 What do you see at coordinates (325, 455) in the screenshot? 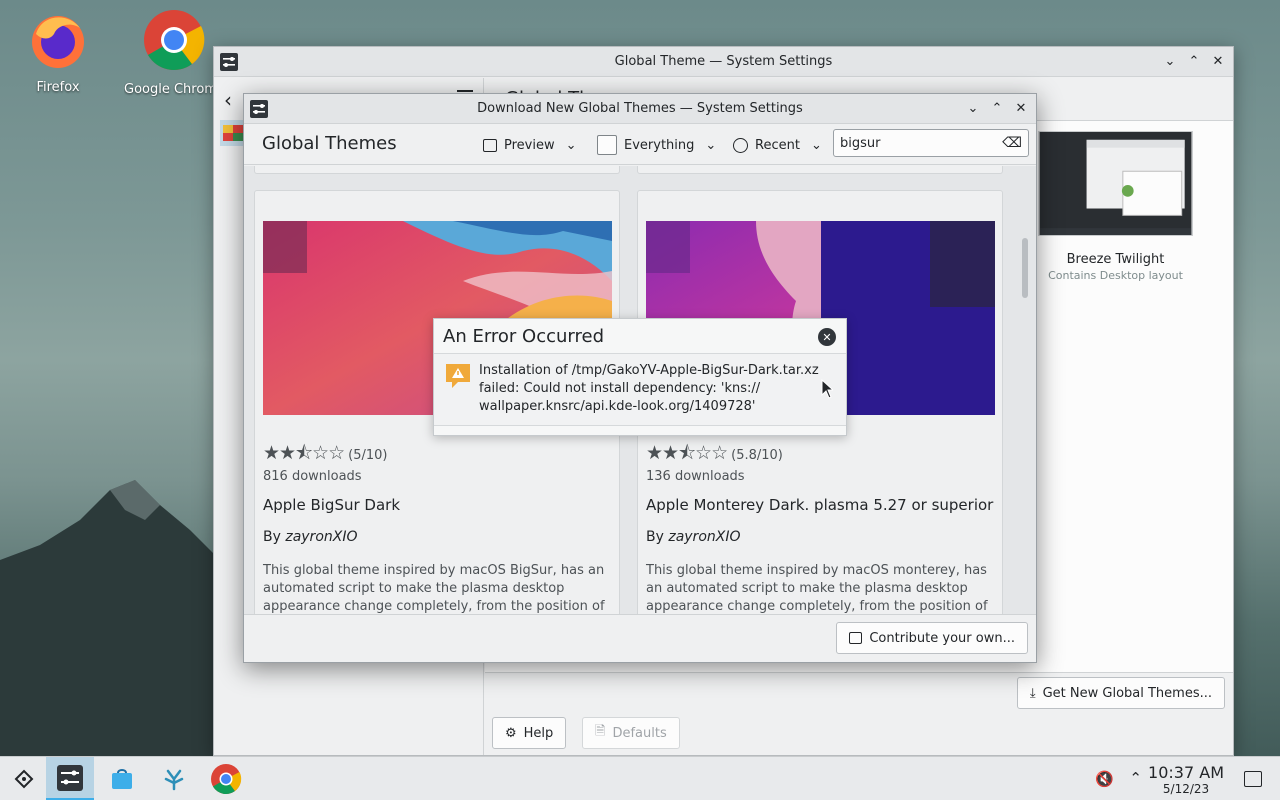
I see `rating: ★★⯪☆☆ (5/10)` at bounding box center [325, 455].